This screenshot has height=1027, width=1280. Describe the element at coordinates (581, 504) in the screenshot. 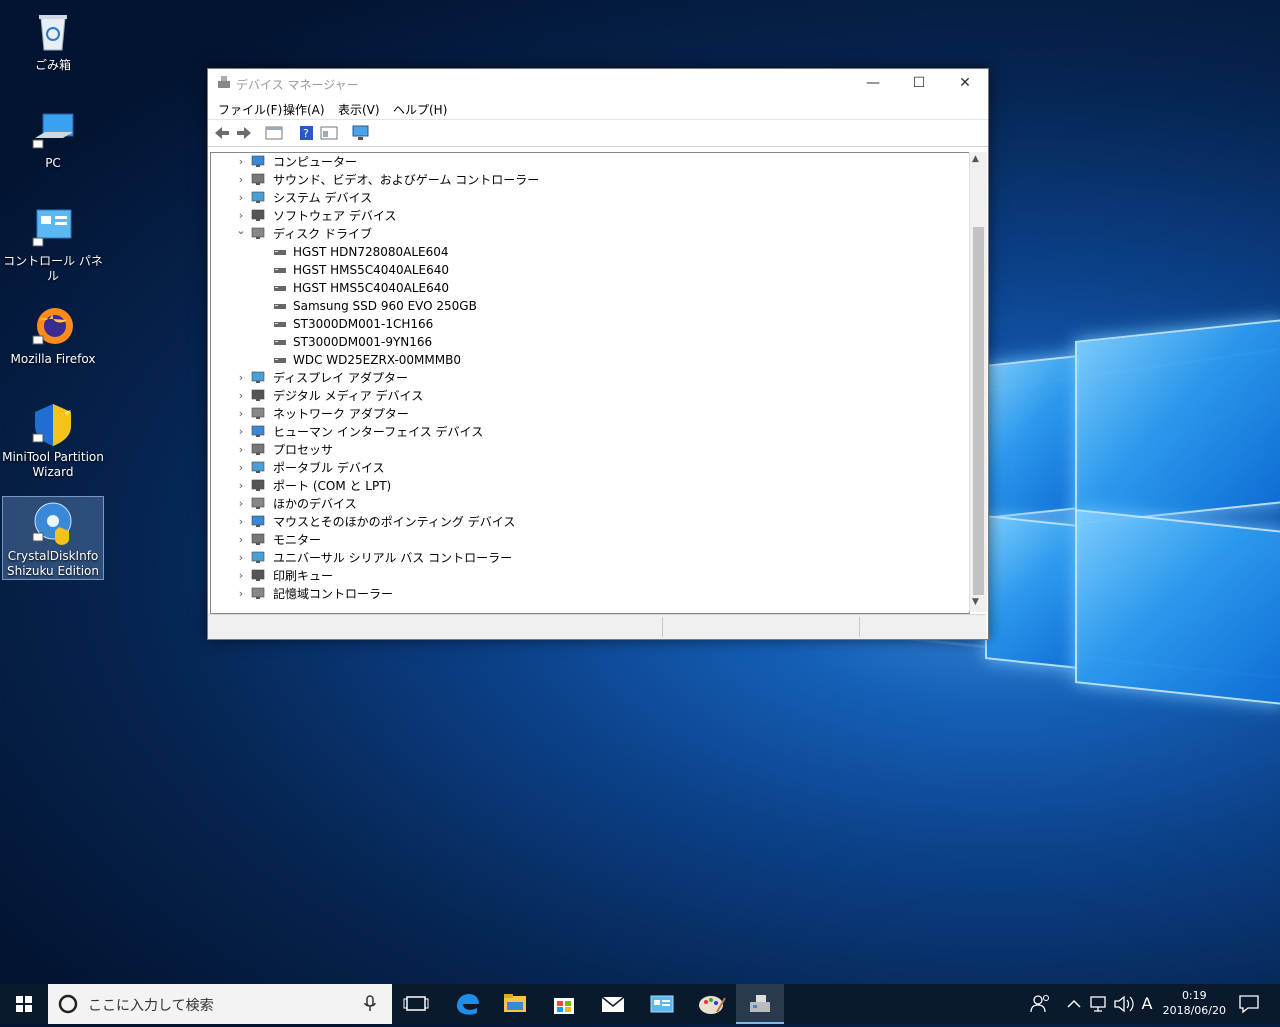

I see `tree-category-item: › ほかのデバイス` at that location.